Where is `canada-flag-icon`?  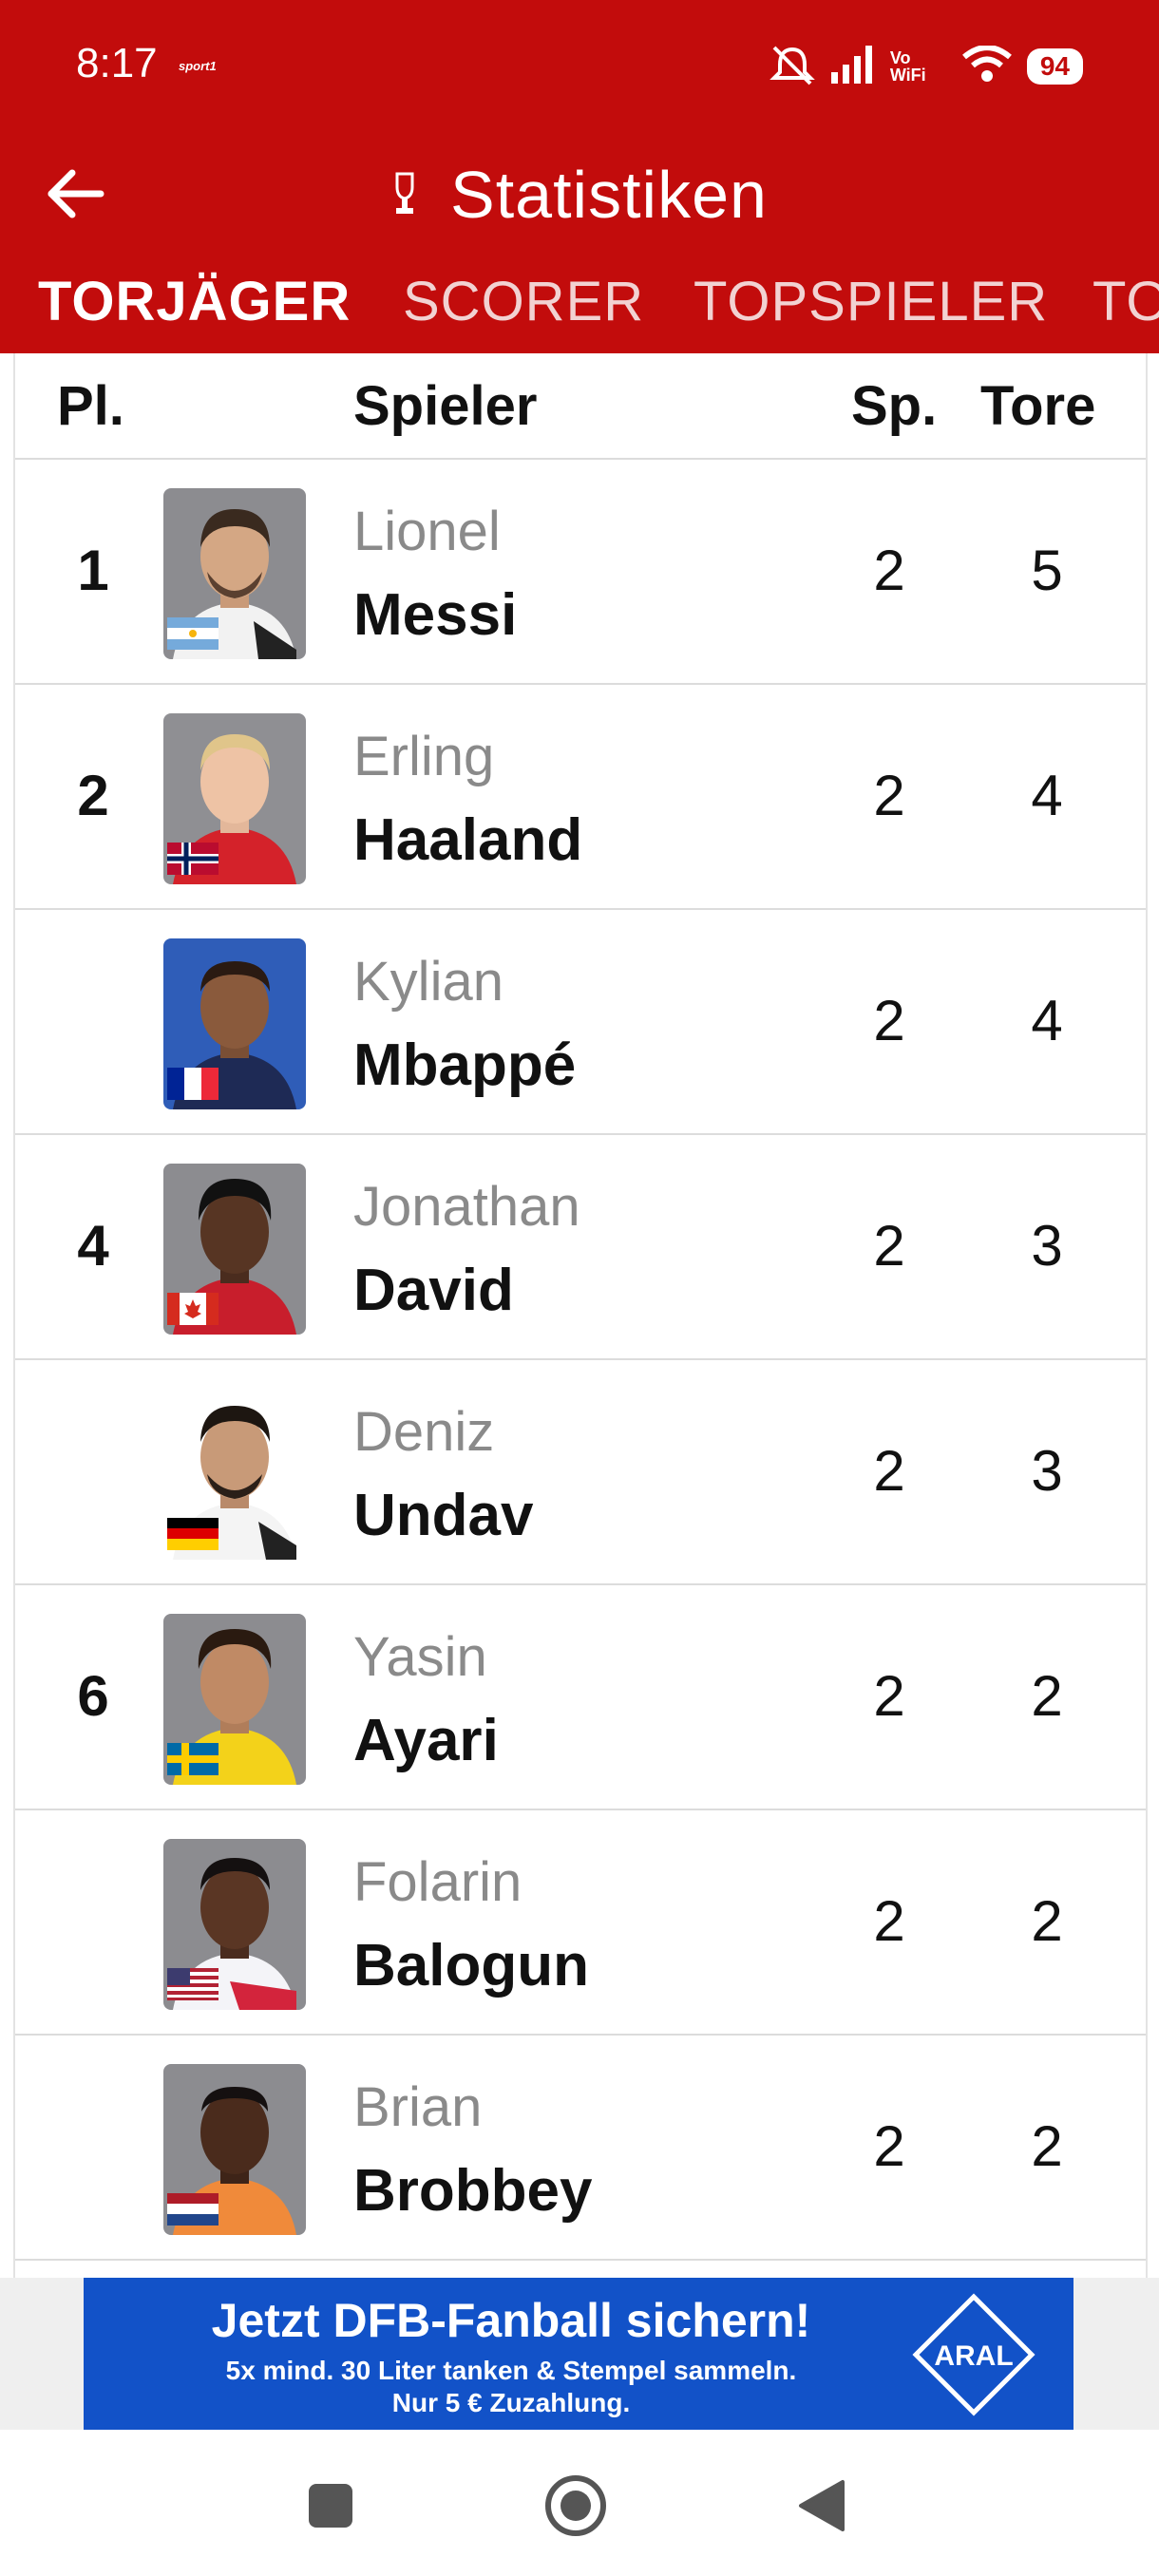
canada-flag-icon is located at coordinates (192, 1309).